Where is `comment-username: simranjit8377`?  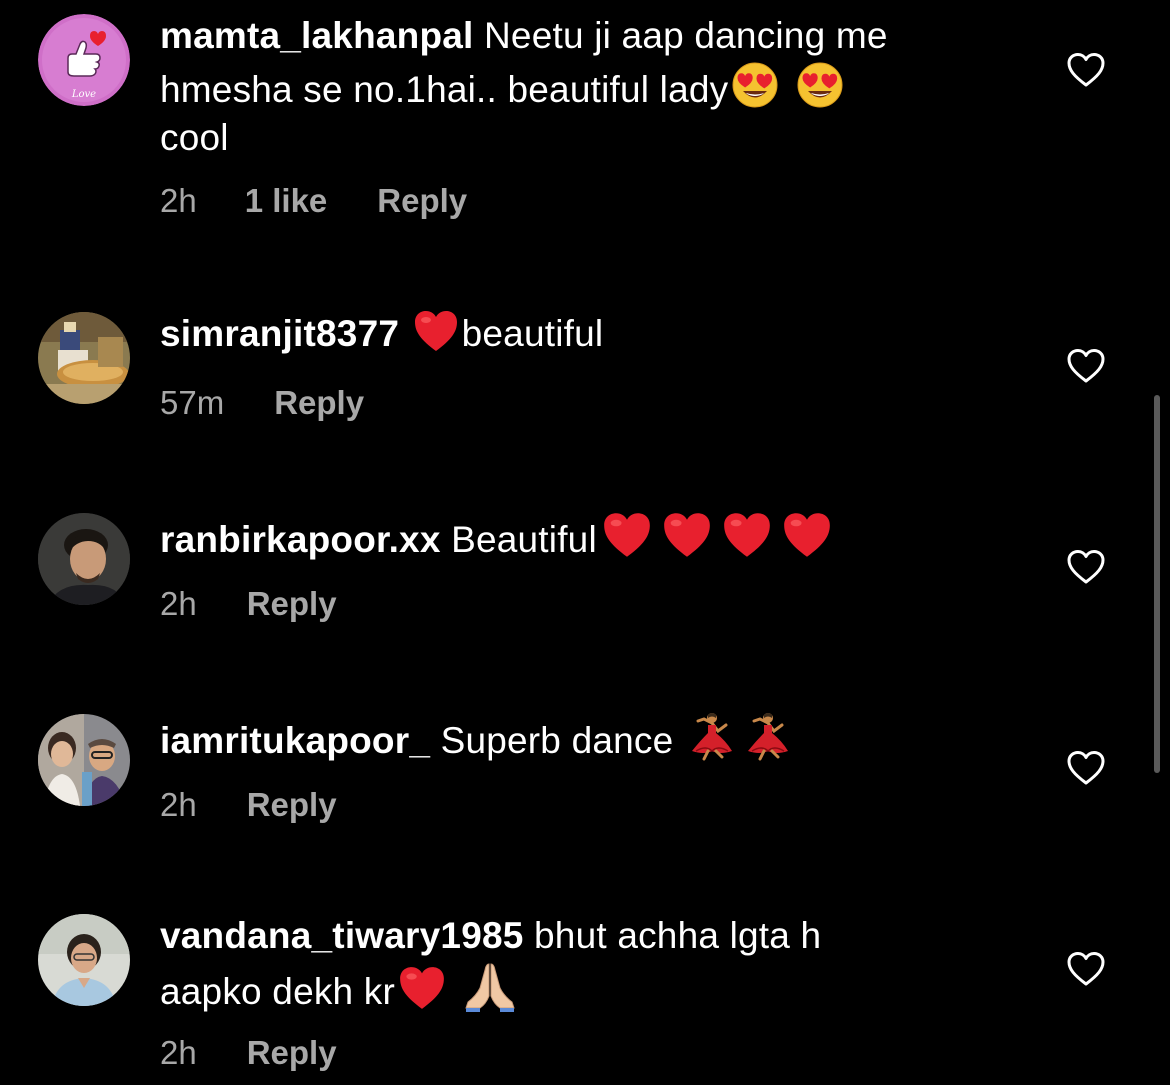
comment-username: simranjit8377 is located at coordinates (279, 333).